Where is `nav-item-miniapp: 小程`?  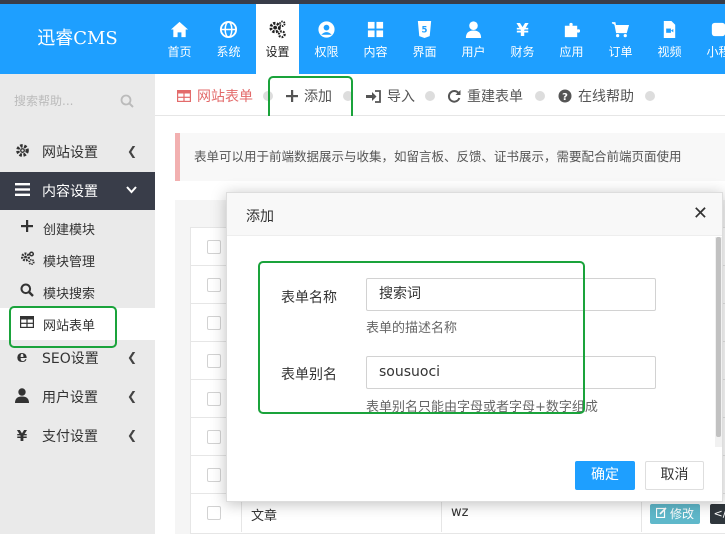
nav-item-miniapp: 小程 is located at coordinates (709, 39).